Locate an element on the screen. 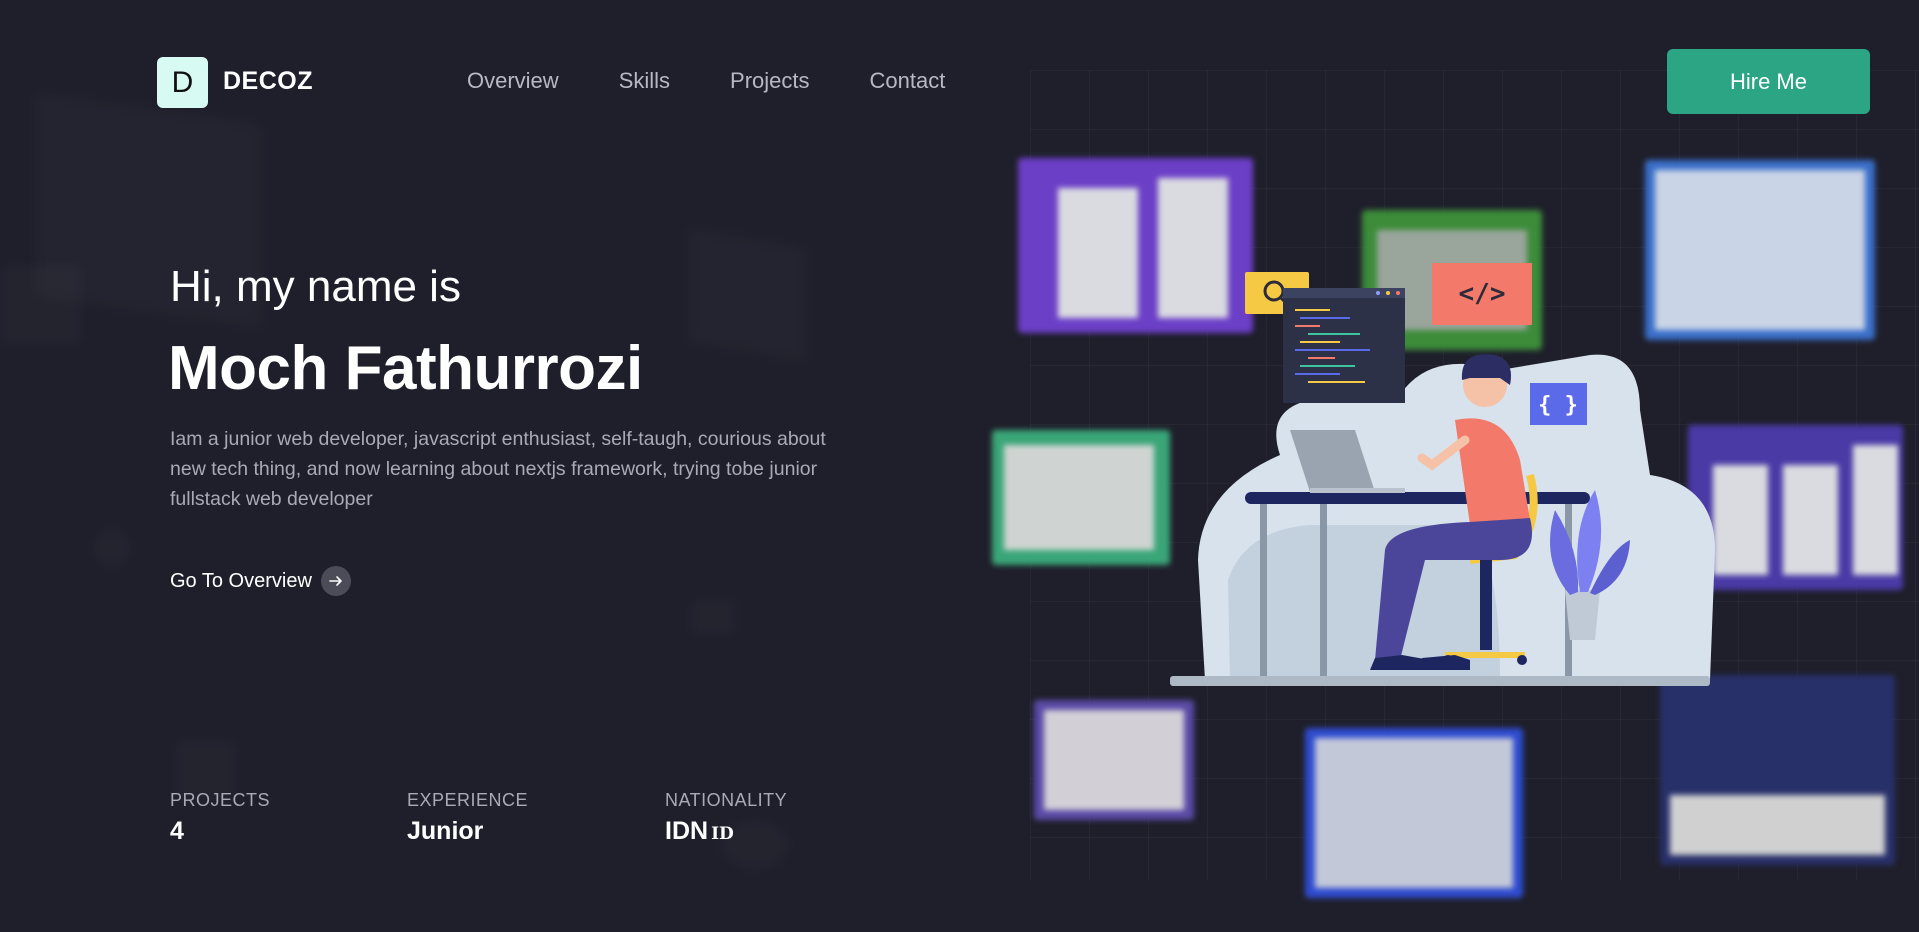 This screenshot has width=1919, height=932. logo-letter: D is located at coordinates (182, 82).